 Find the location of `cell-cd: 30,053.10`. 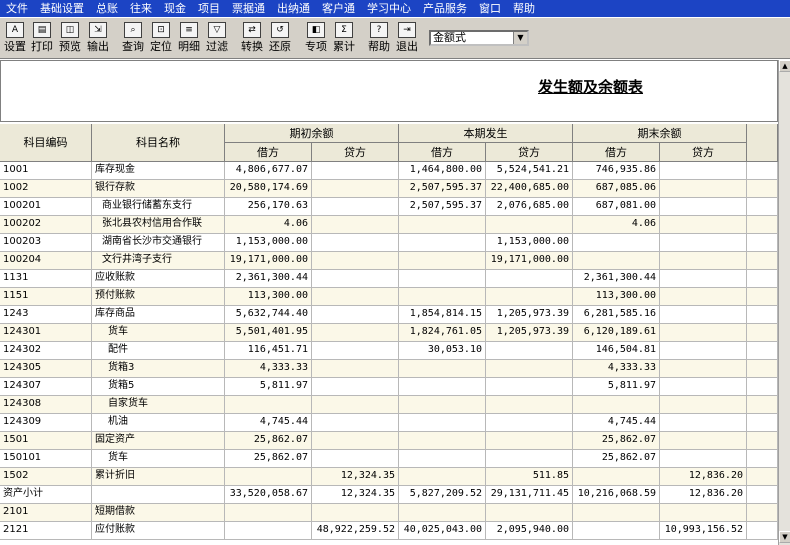

cell-cd: 30,053.10 is located at coordinates (442, 351).